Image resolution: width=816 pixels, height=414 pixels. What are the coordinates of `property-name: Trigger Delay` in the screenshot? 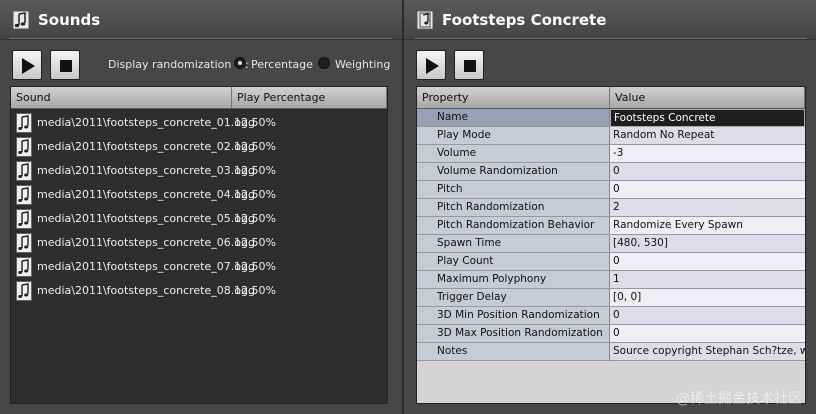 It's located at (513, 298).